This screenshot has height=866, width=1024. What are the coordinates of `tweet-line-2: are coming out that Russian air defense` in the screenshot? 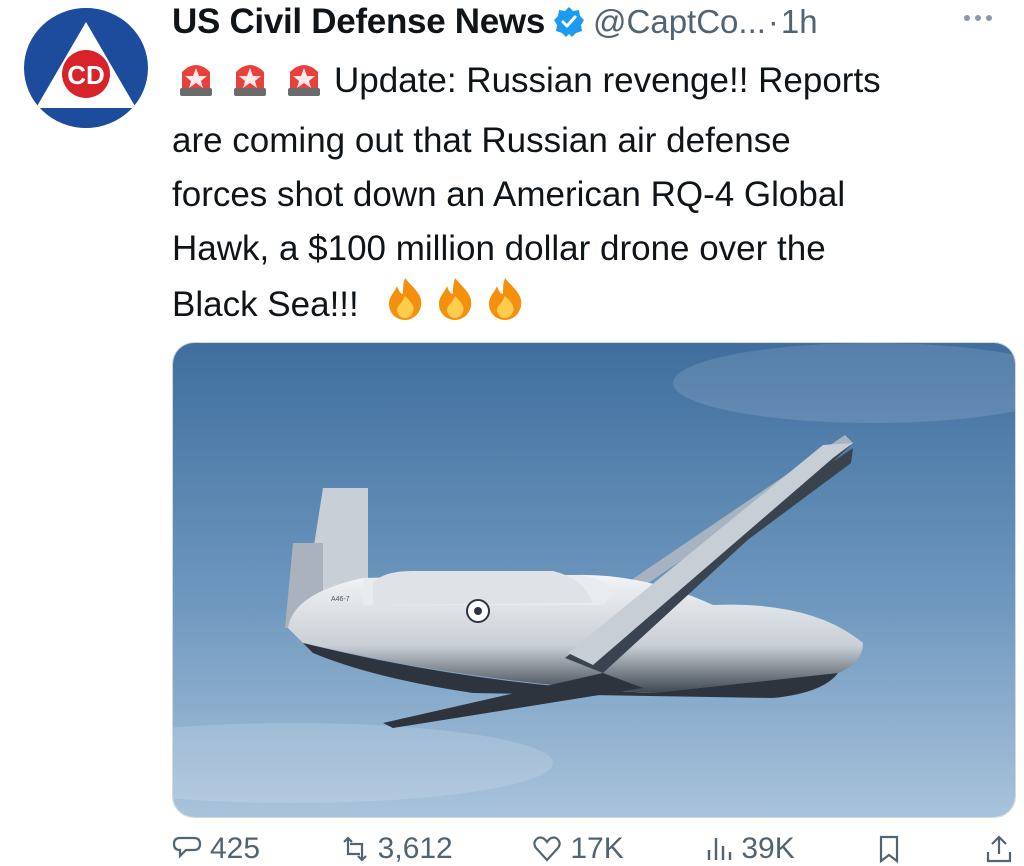 It's located at (481, 140).